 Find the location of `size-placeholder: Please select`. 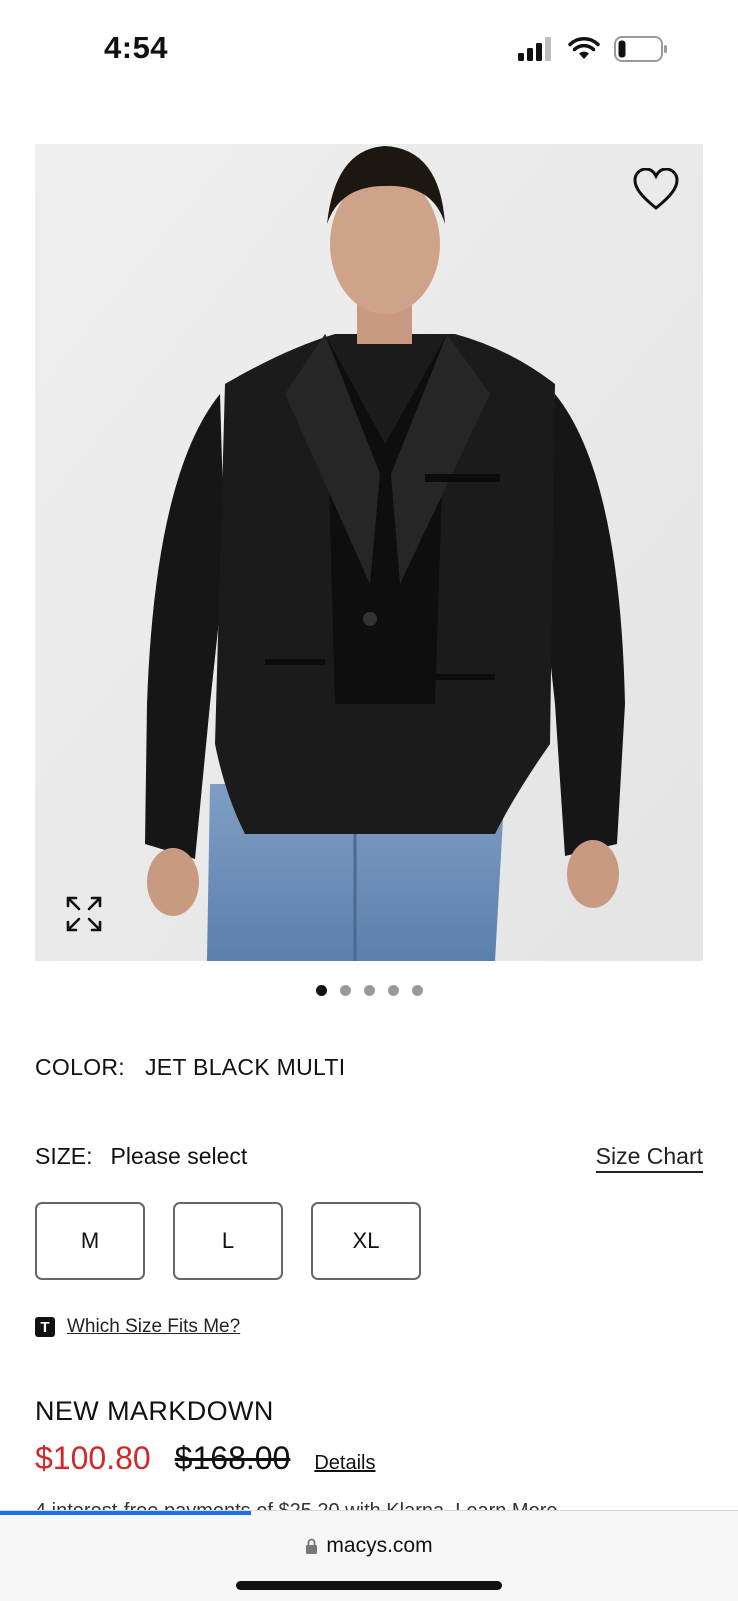

size-placeholder: Please select is located at coordinates (179, 1156).